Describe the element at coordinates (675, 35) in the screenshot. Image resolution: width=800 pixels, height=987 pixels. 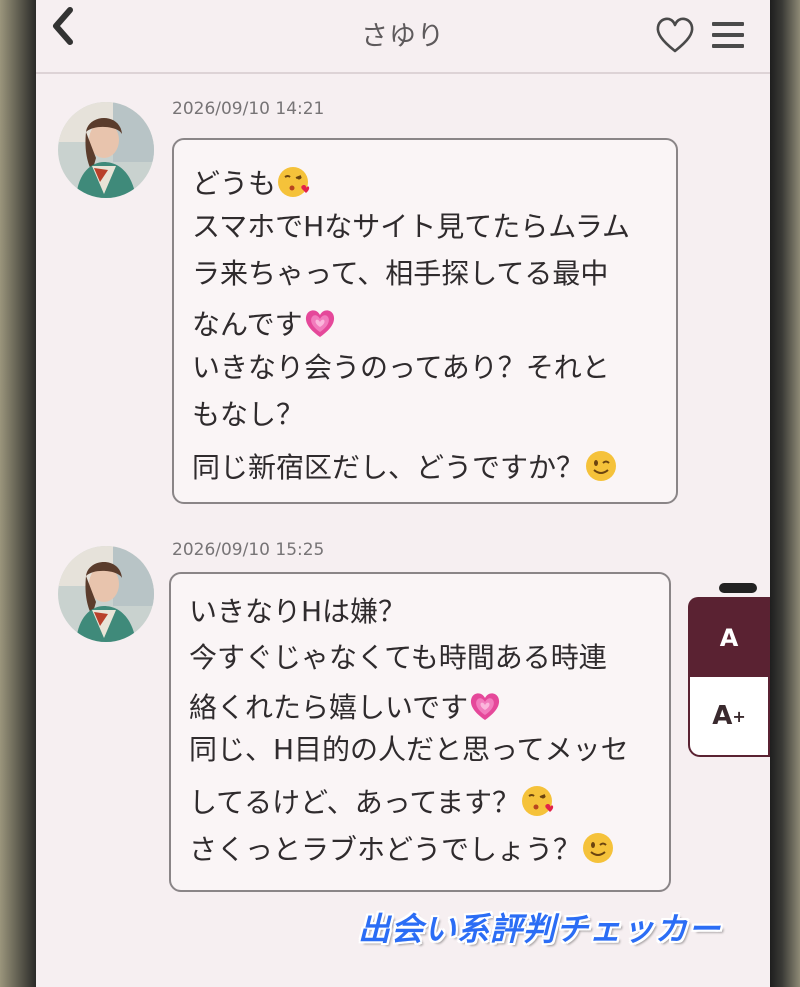
I see `heart-outline-icon` at that location.